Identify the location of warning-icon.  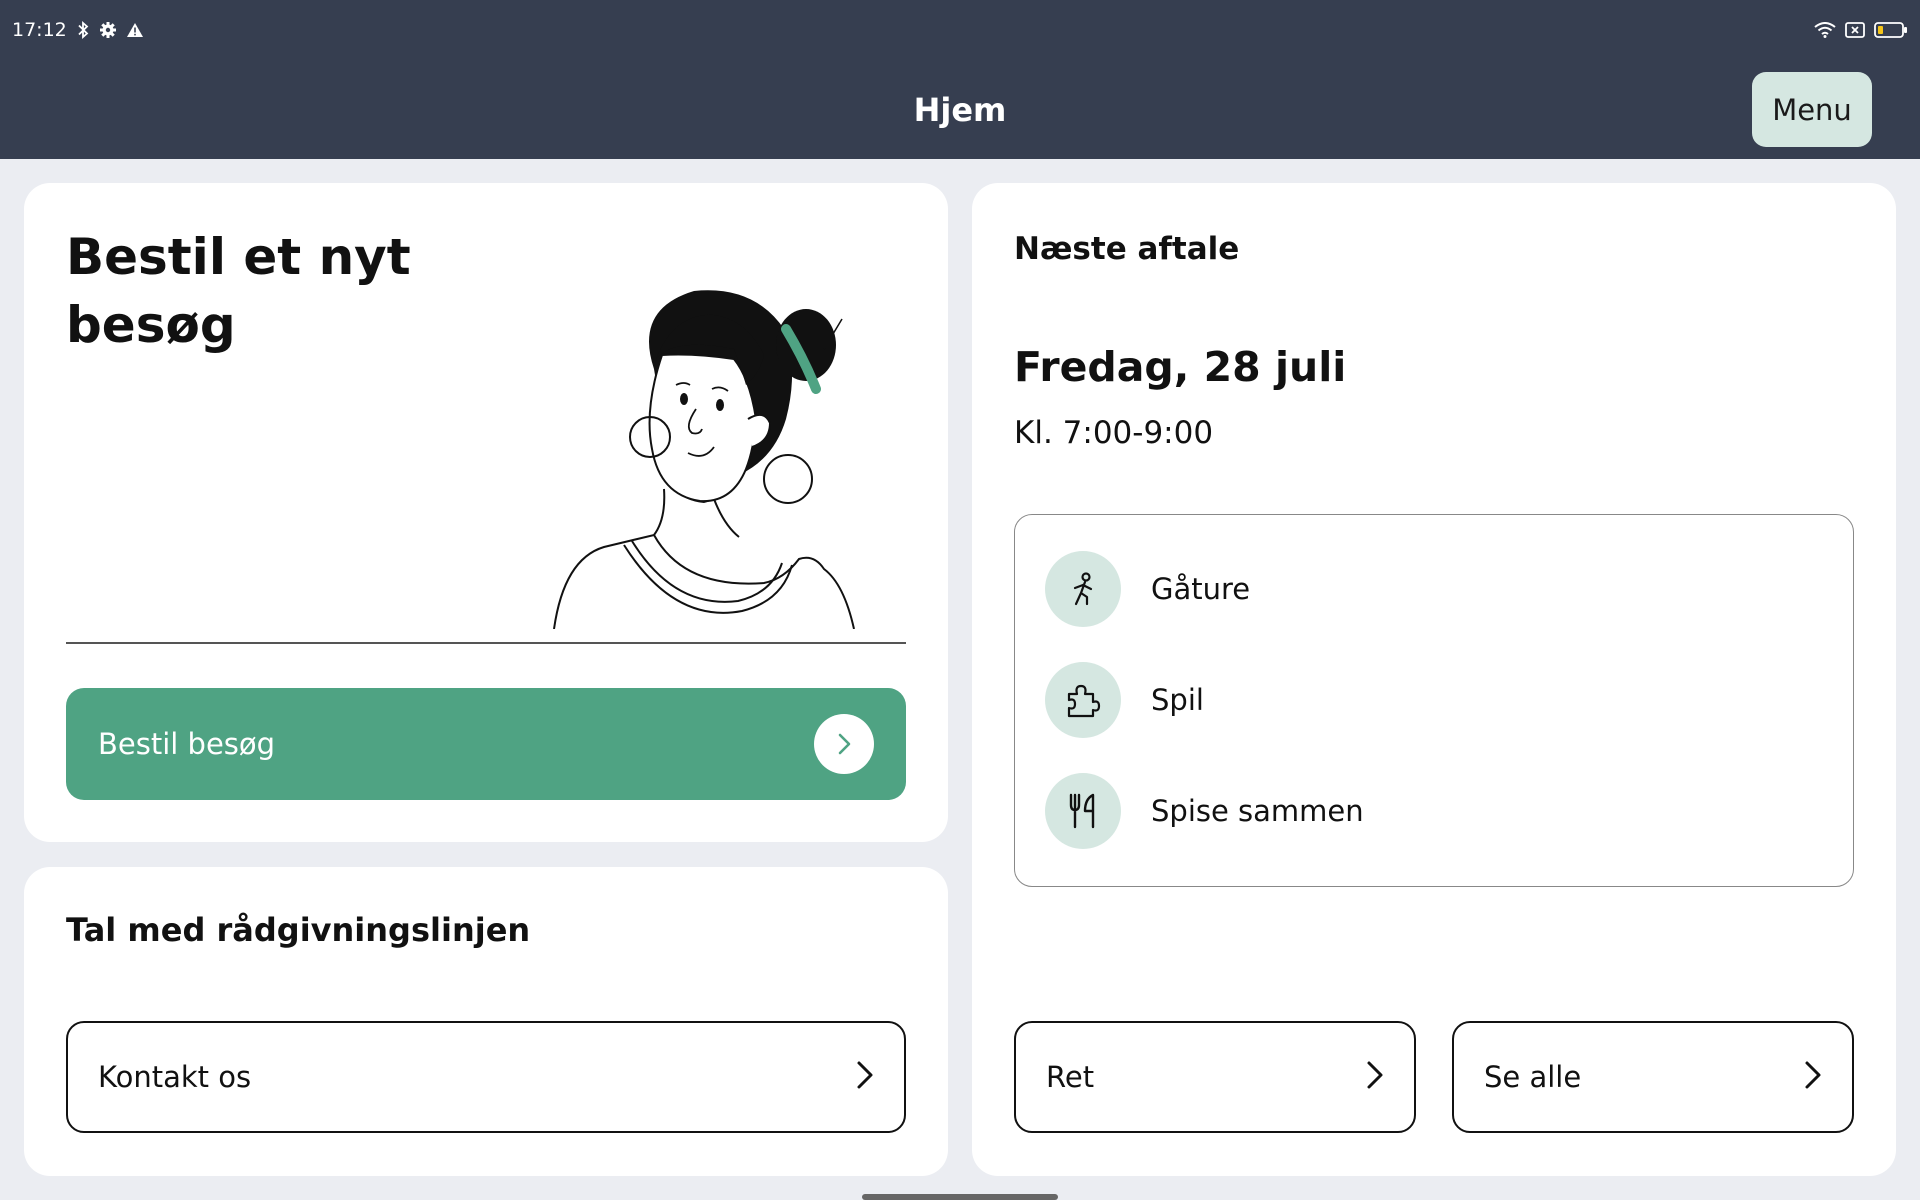
(135, 30).